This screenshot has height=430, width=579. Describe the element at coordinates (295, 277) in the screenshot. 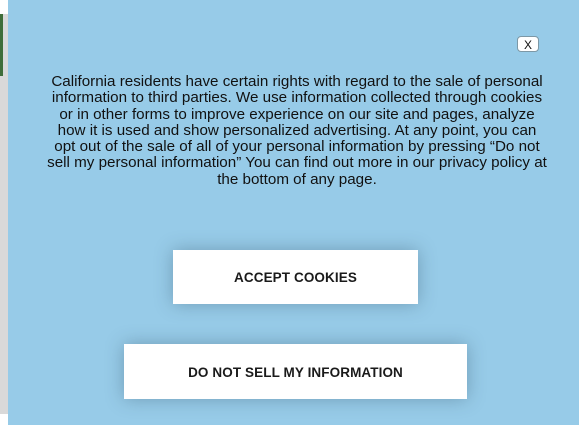

I see `accept-cookies-button: ACCEPT COOKIES` at that location.